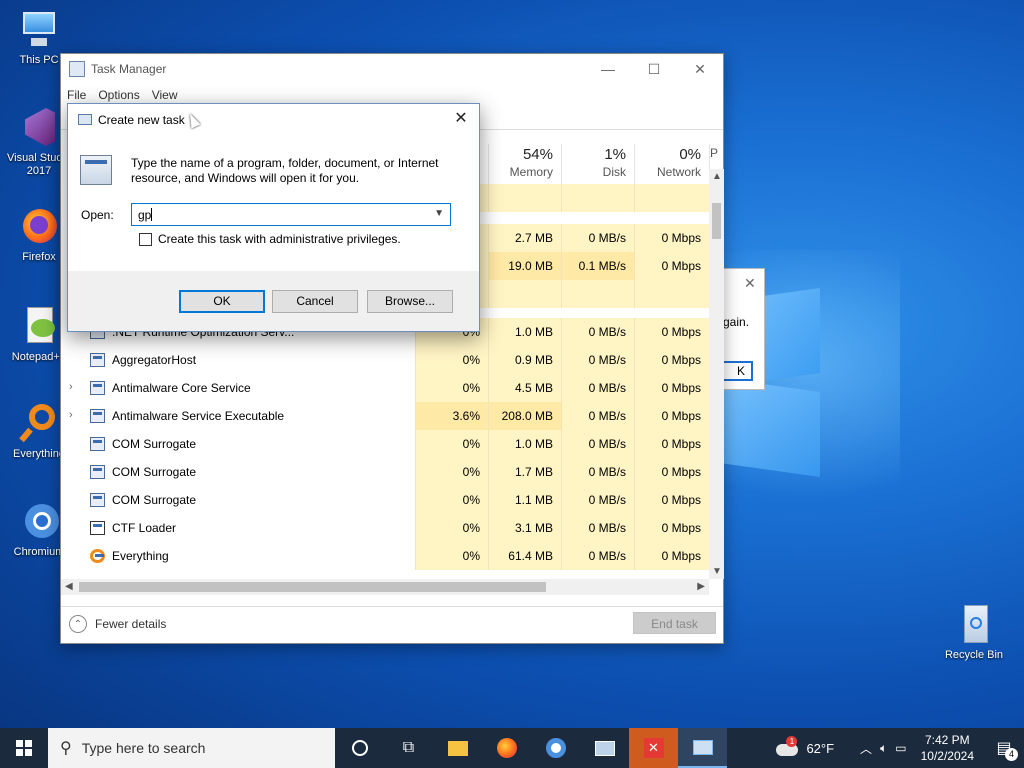 Image resolution: width=1024 pixels, height=768 pixels. I want to click on window-controls: — ☐ ✕, so click(654, 69).